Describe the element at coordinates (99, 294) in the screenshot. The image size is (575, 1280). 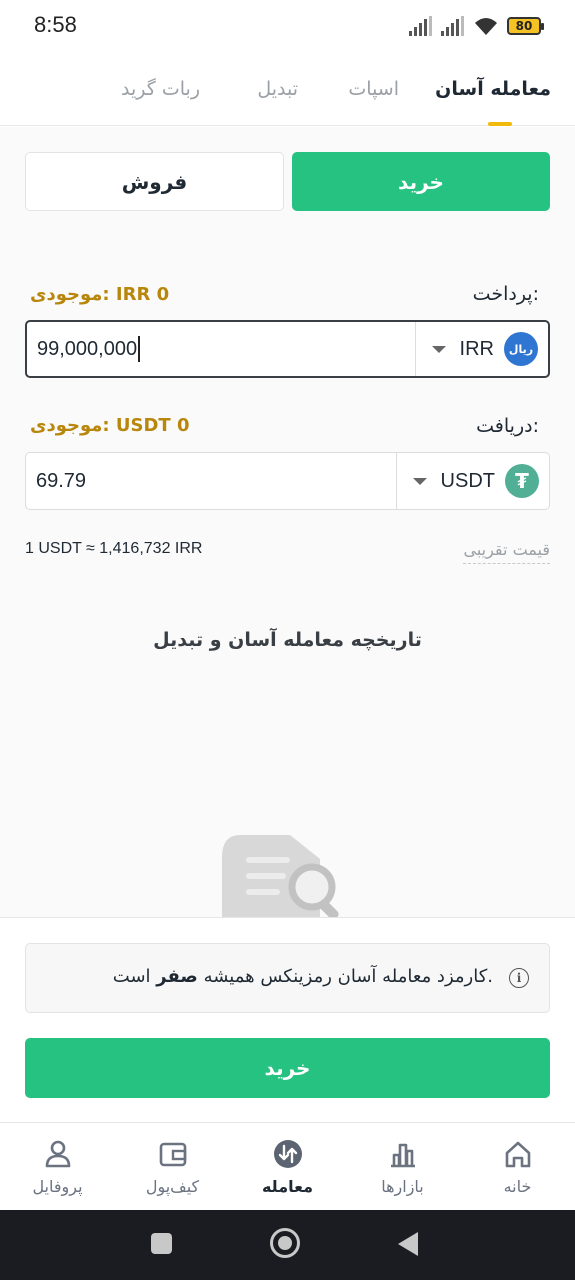
I see `pay-balance: موجودی: IRR 0` at that location.